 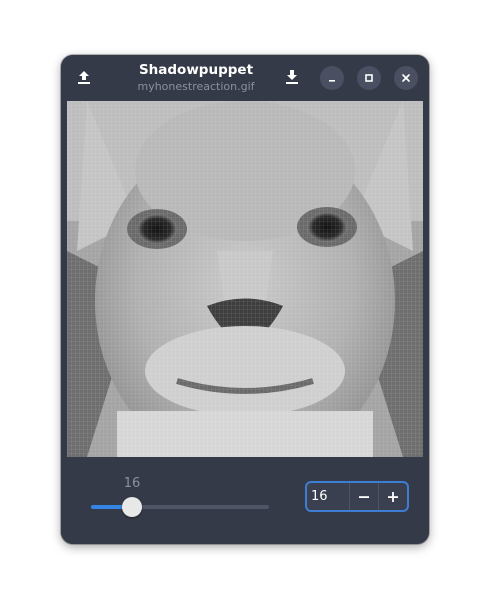 I want to click on increment-button, so click(x=393, y=496).